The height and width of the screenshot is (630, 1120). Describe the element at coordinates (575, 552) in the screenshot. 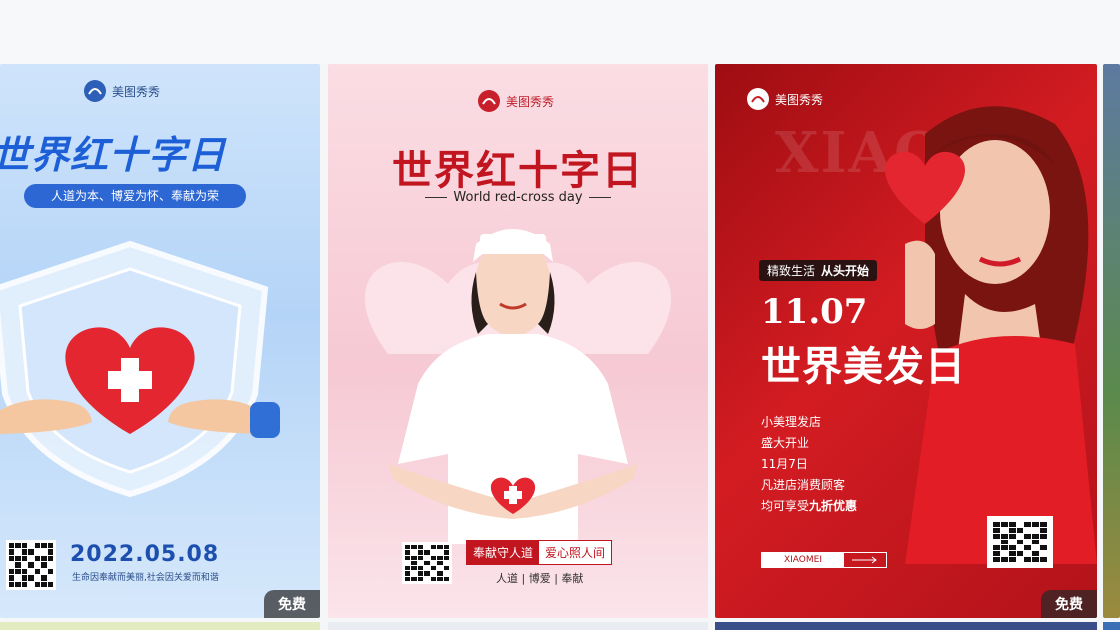

I see `tag-right: 爱心照人间` at that location.